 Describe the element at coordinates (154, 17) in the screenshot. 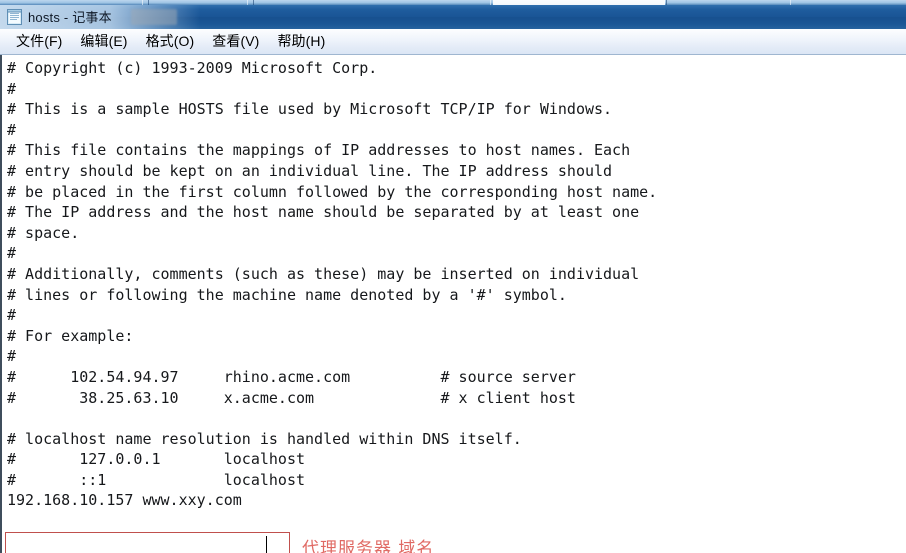

I see `title-bar-obscured-region` at that location.